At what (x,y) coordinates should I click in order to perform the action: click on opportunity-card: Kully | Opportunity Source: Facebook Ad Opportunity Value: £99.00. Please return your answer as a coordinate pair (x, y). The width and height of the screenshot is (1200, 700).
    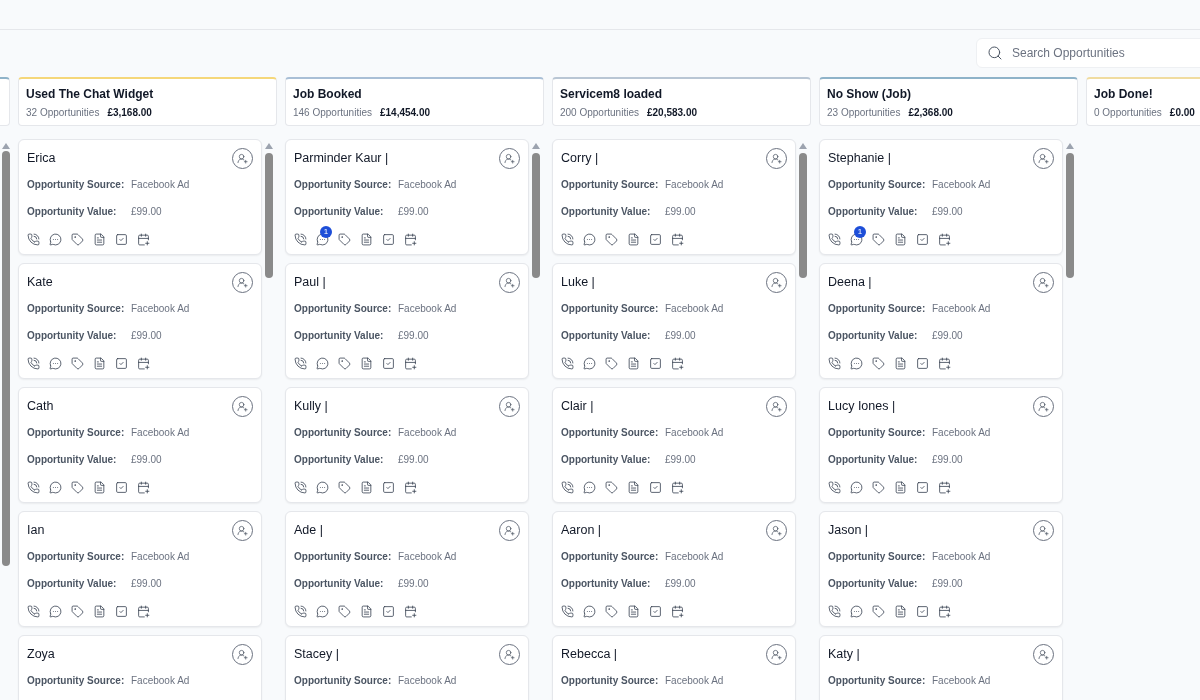
    Looking at the image, I should click on (407, 445).